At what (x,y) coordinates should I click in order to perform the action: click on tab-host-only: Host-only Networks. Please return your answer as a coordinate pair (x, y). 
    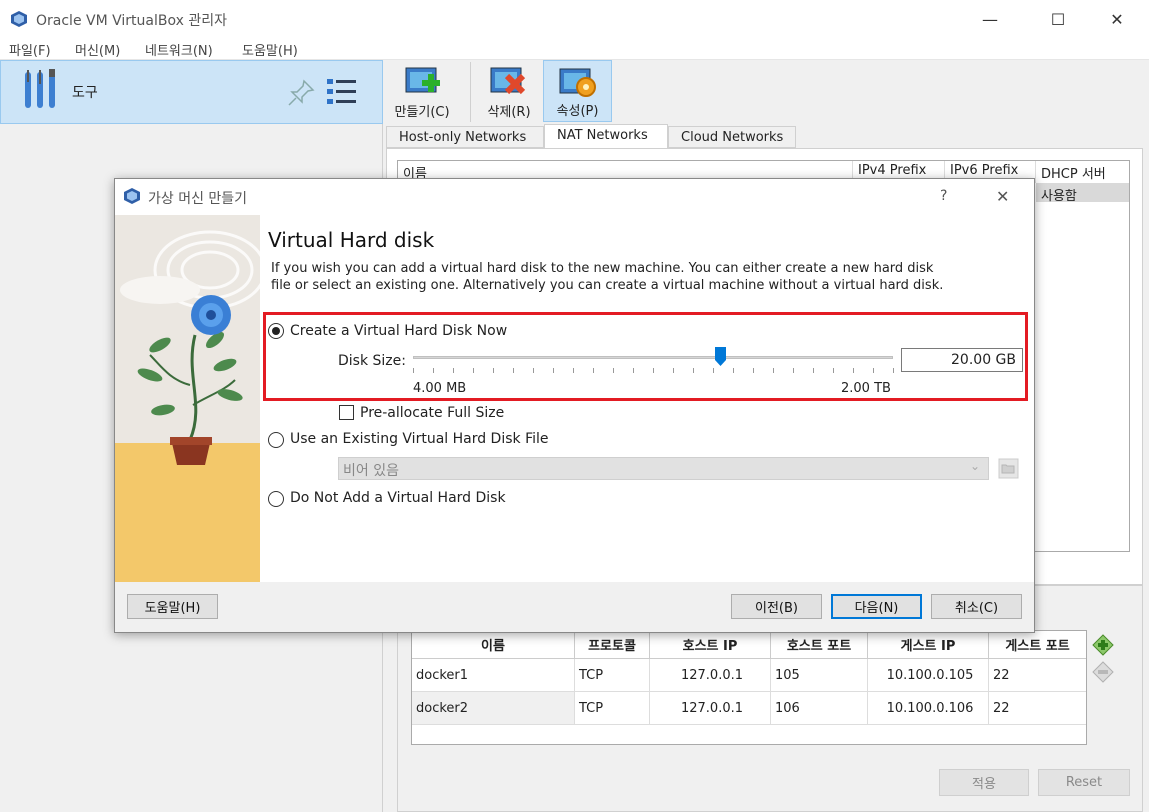
    Looking at the image, I should click on (465, 137).